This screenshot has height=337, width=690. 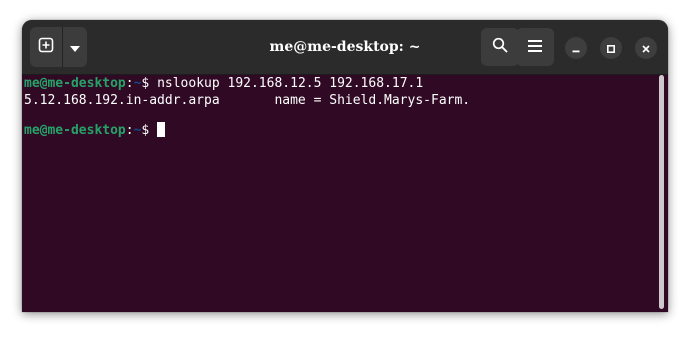 I want to click on minimize-button, so click(x=576, y=48).